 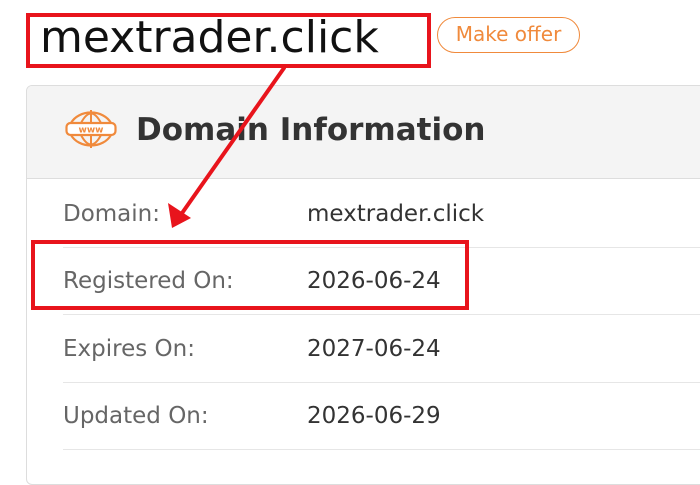 I want to click on updated-on-label: Updated On:, so click(x=136, y=416).